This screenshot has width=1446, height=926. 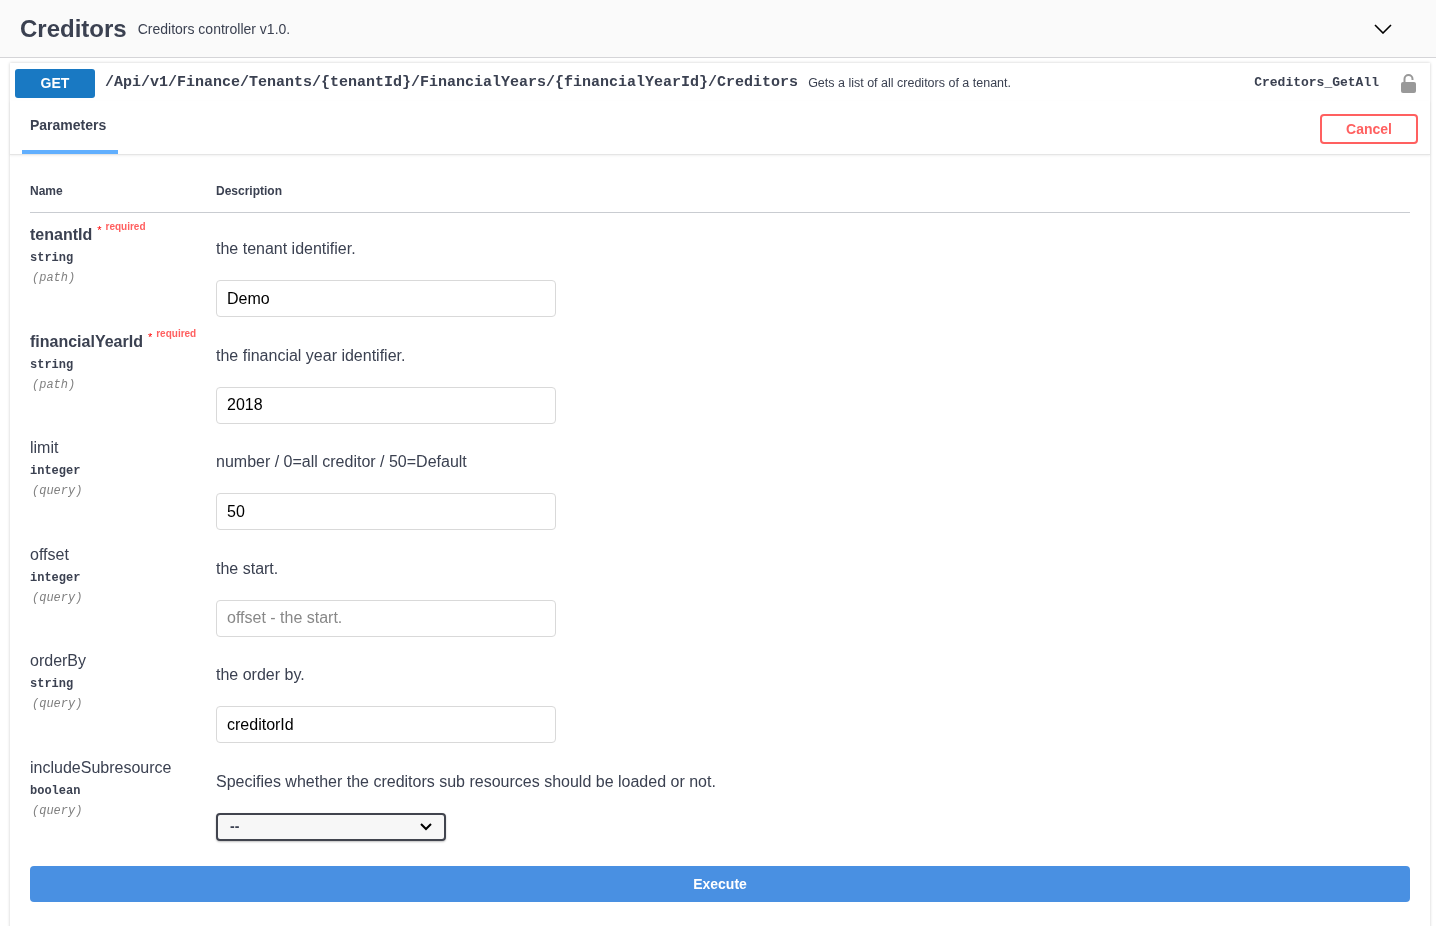 What do you see at coordinates (386, 405) in the screenshot?
I see `parameter-input: 2018` at bounding box center [386, 405].